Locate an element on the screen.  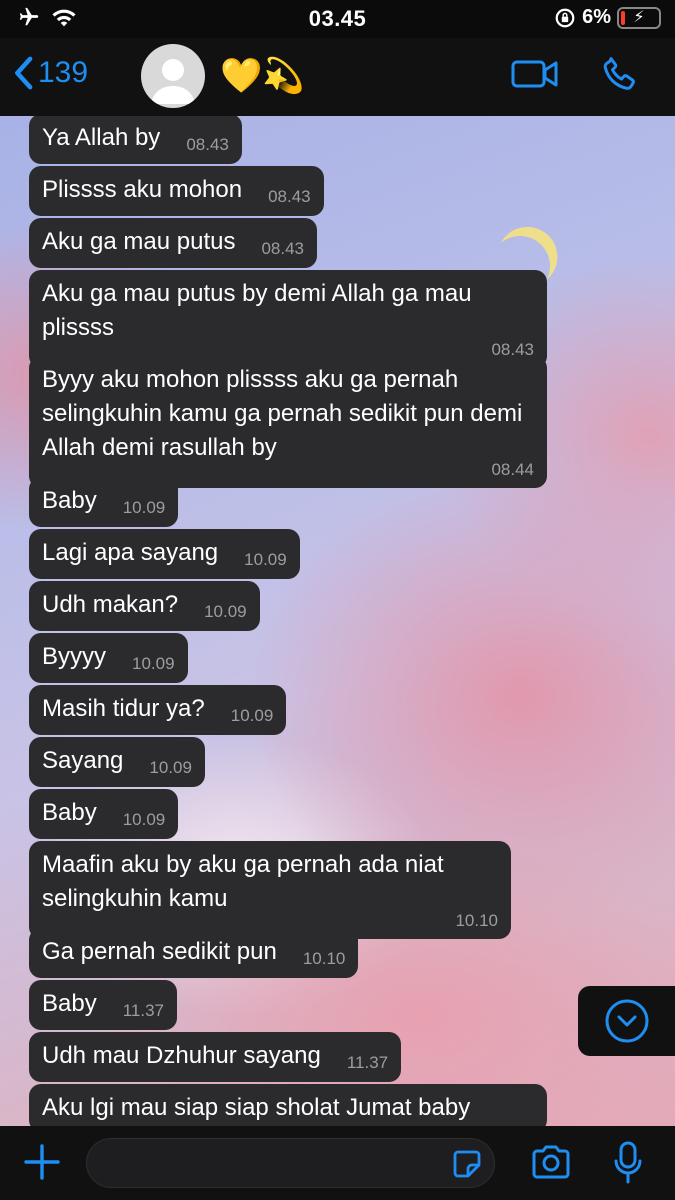
message-bubble: Byyyy 10.09 is located at coordinates (108, 658).